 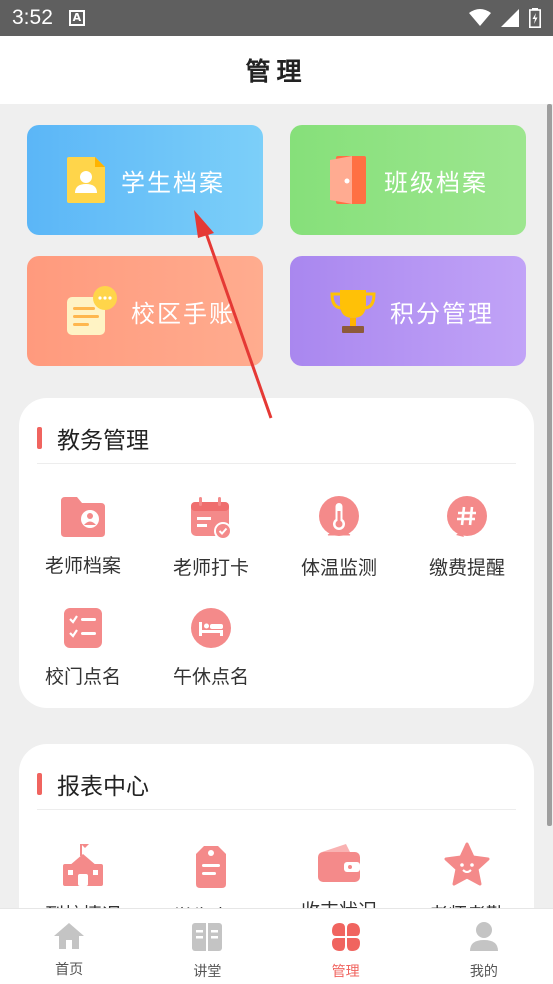 What do you see at coordinates (276, 784) in the screenshot?
I see `report-center-header: 报表中心` at bounding box center [276, 784].